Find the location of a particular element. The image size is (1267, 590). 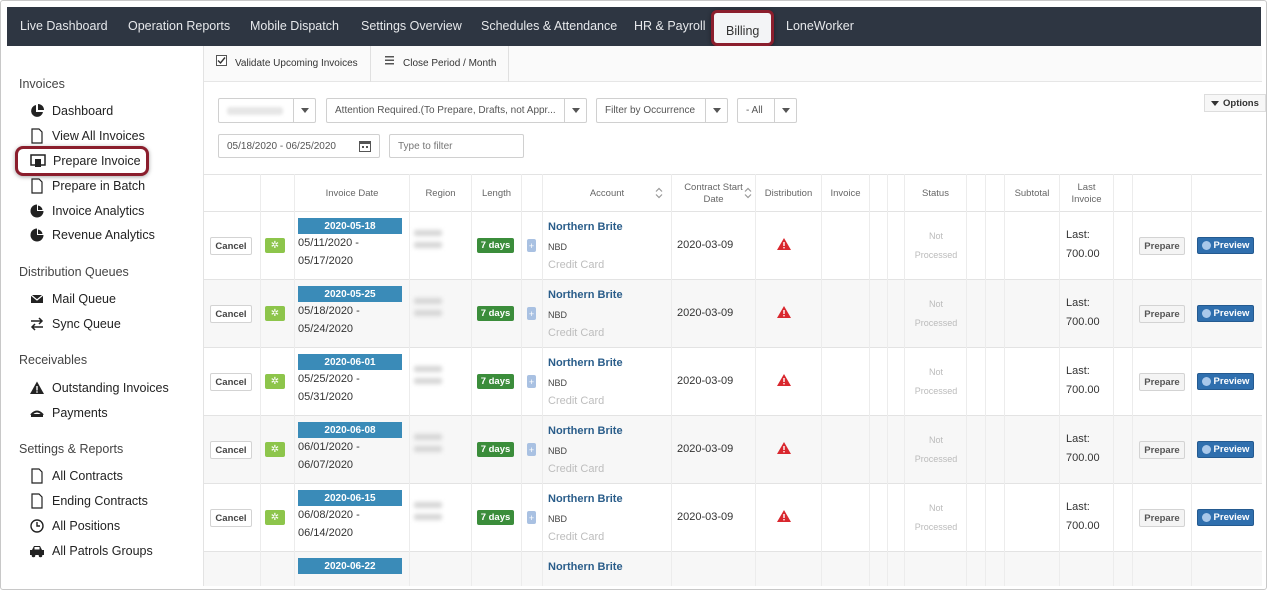

sidebar-item-mail-queue: Mail Queue is located at coordinates (72, 299).